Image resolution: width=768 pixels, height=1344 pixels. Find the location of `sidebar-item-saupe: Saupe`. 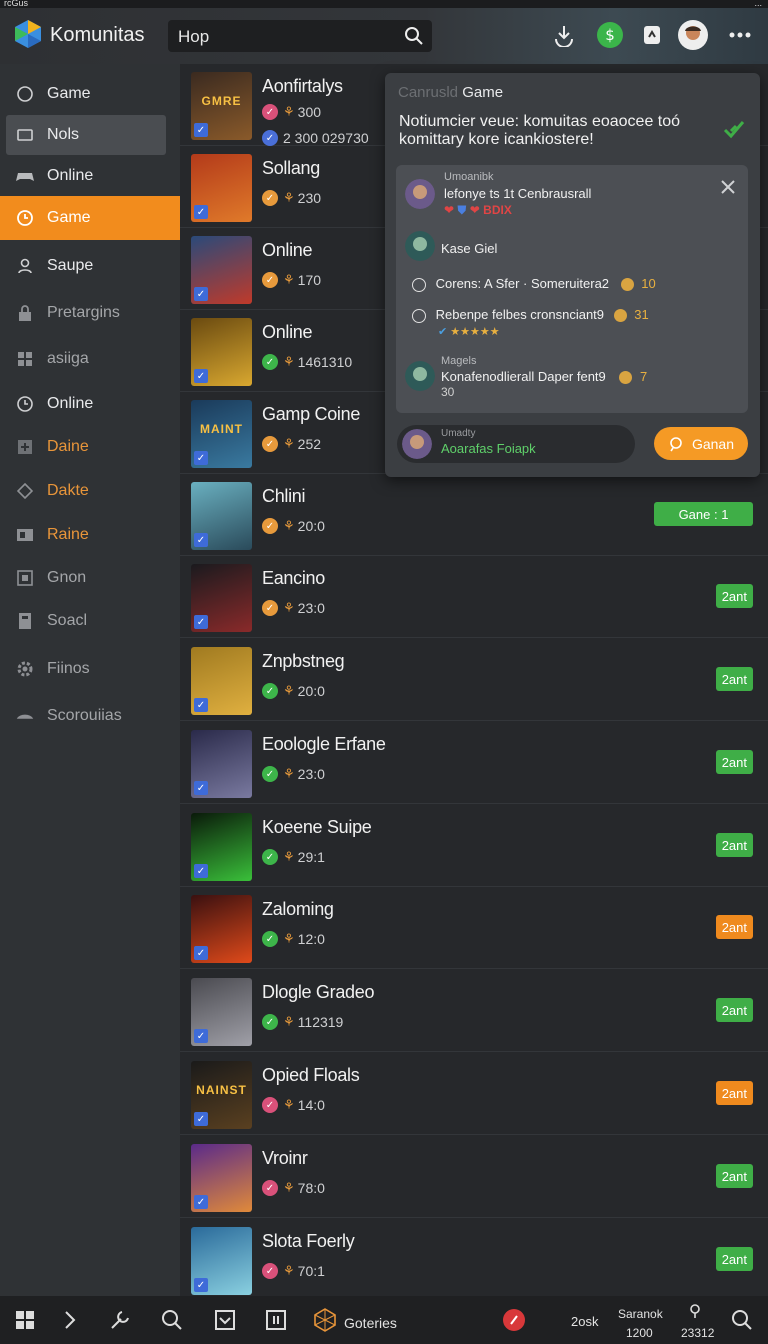

sidebar-item-saupe: Saupe is located at coordinates (90, 266).